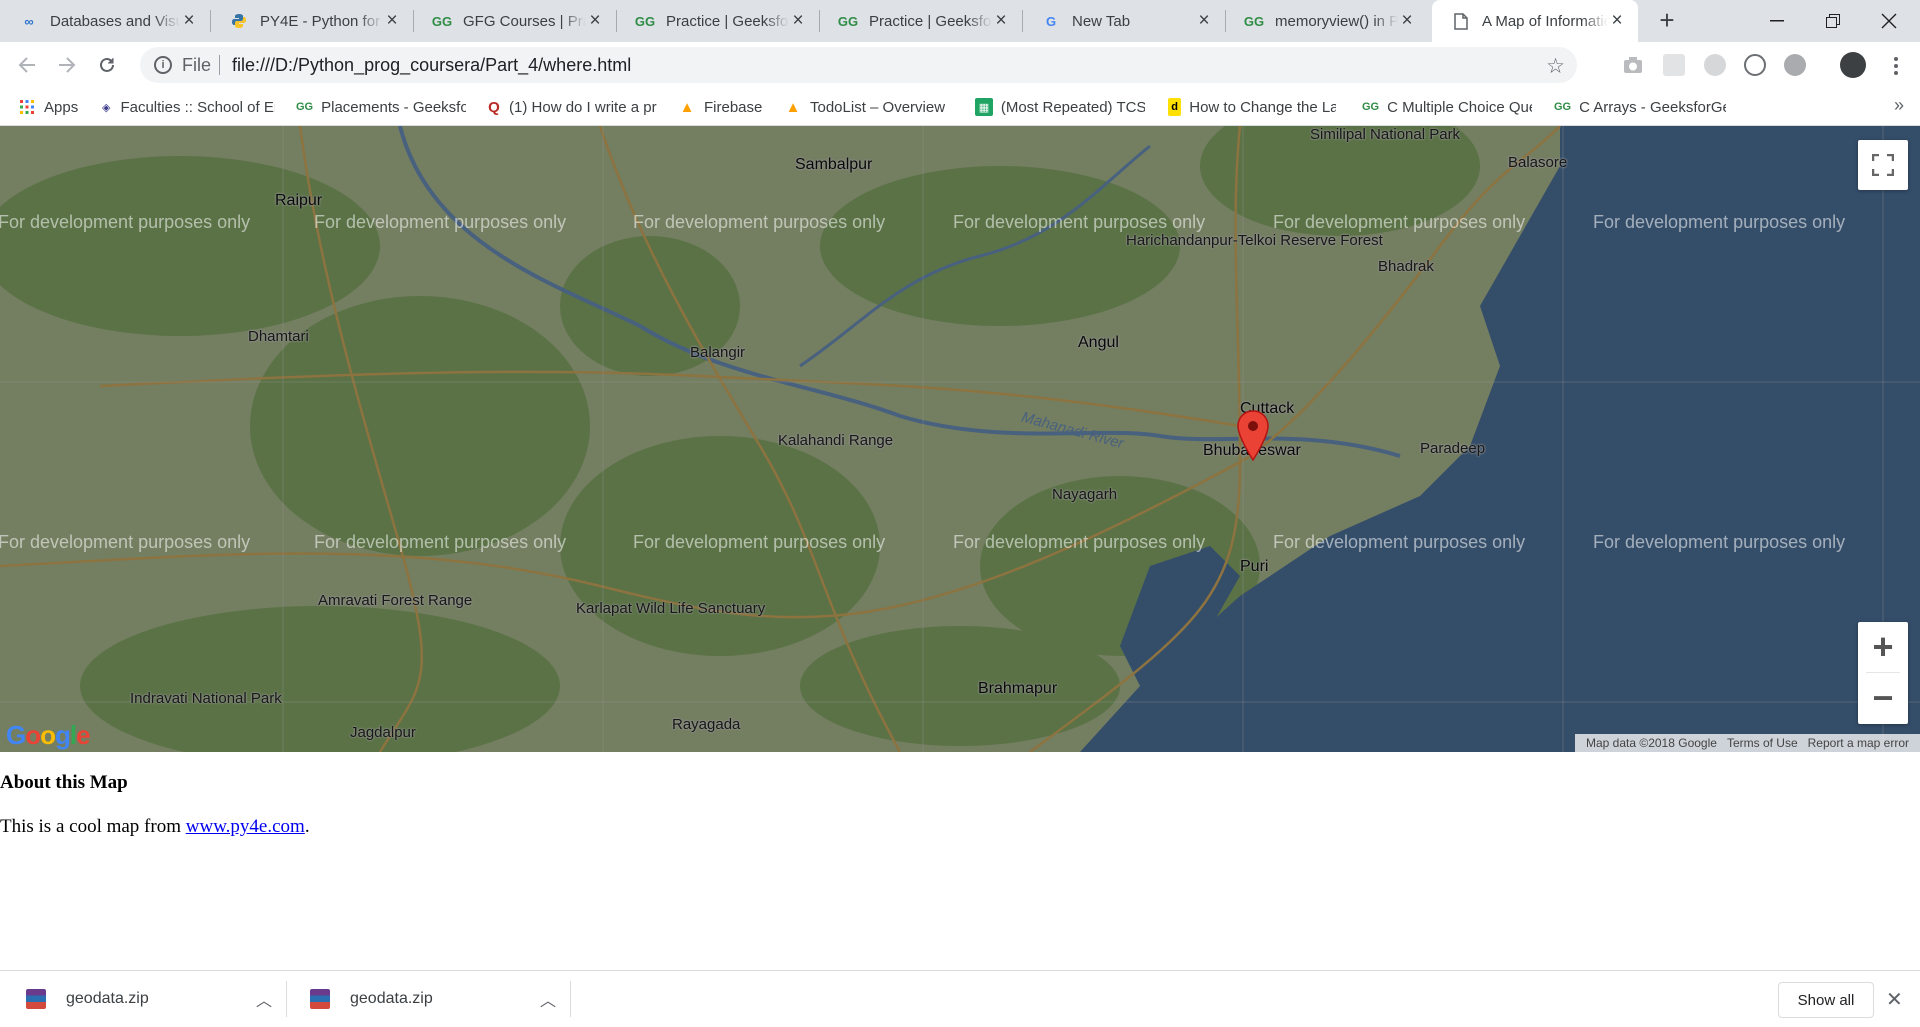  I want to click on bookmark-label: (Most Repeated) TCS, so click(1072, 107).